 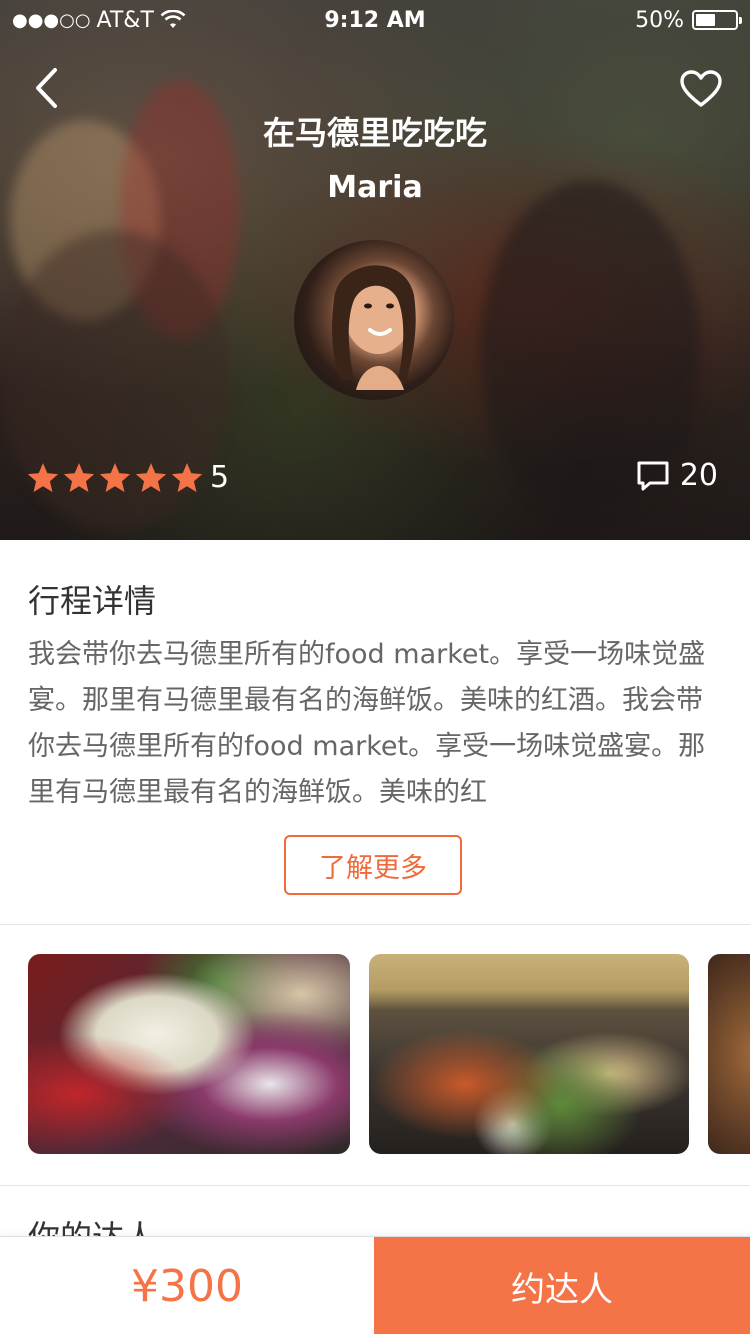 I want to click on comments-link: 20, so click(x=677, y=475).